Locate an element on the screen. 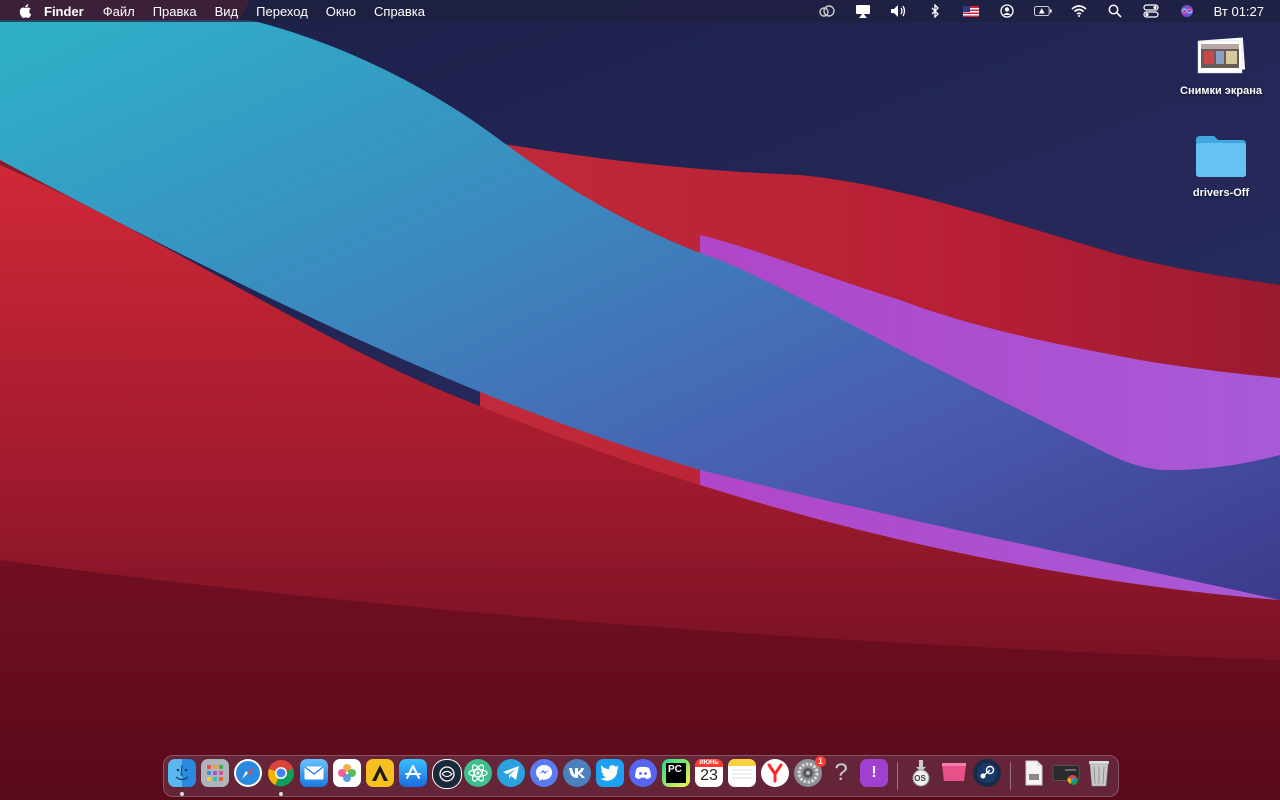 The height and width of the screenshot is (800, 1280). dock-mail-icon is located at coordinates (314, 773).